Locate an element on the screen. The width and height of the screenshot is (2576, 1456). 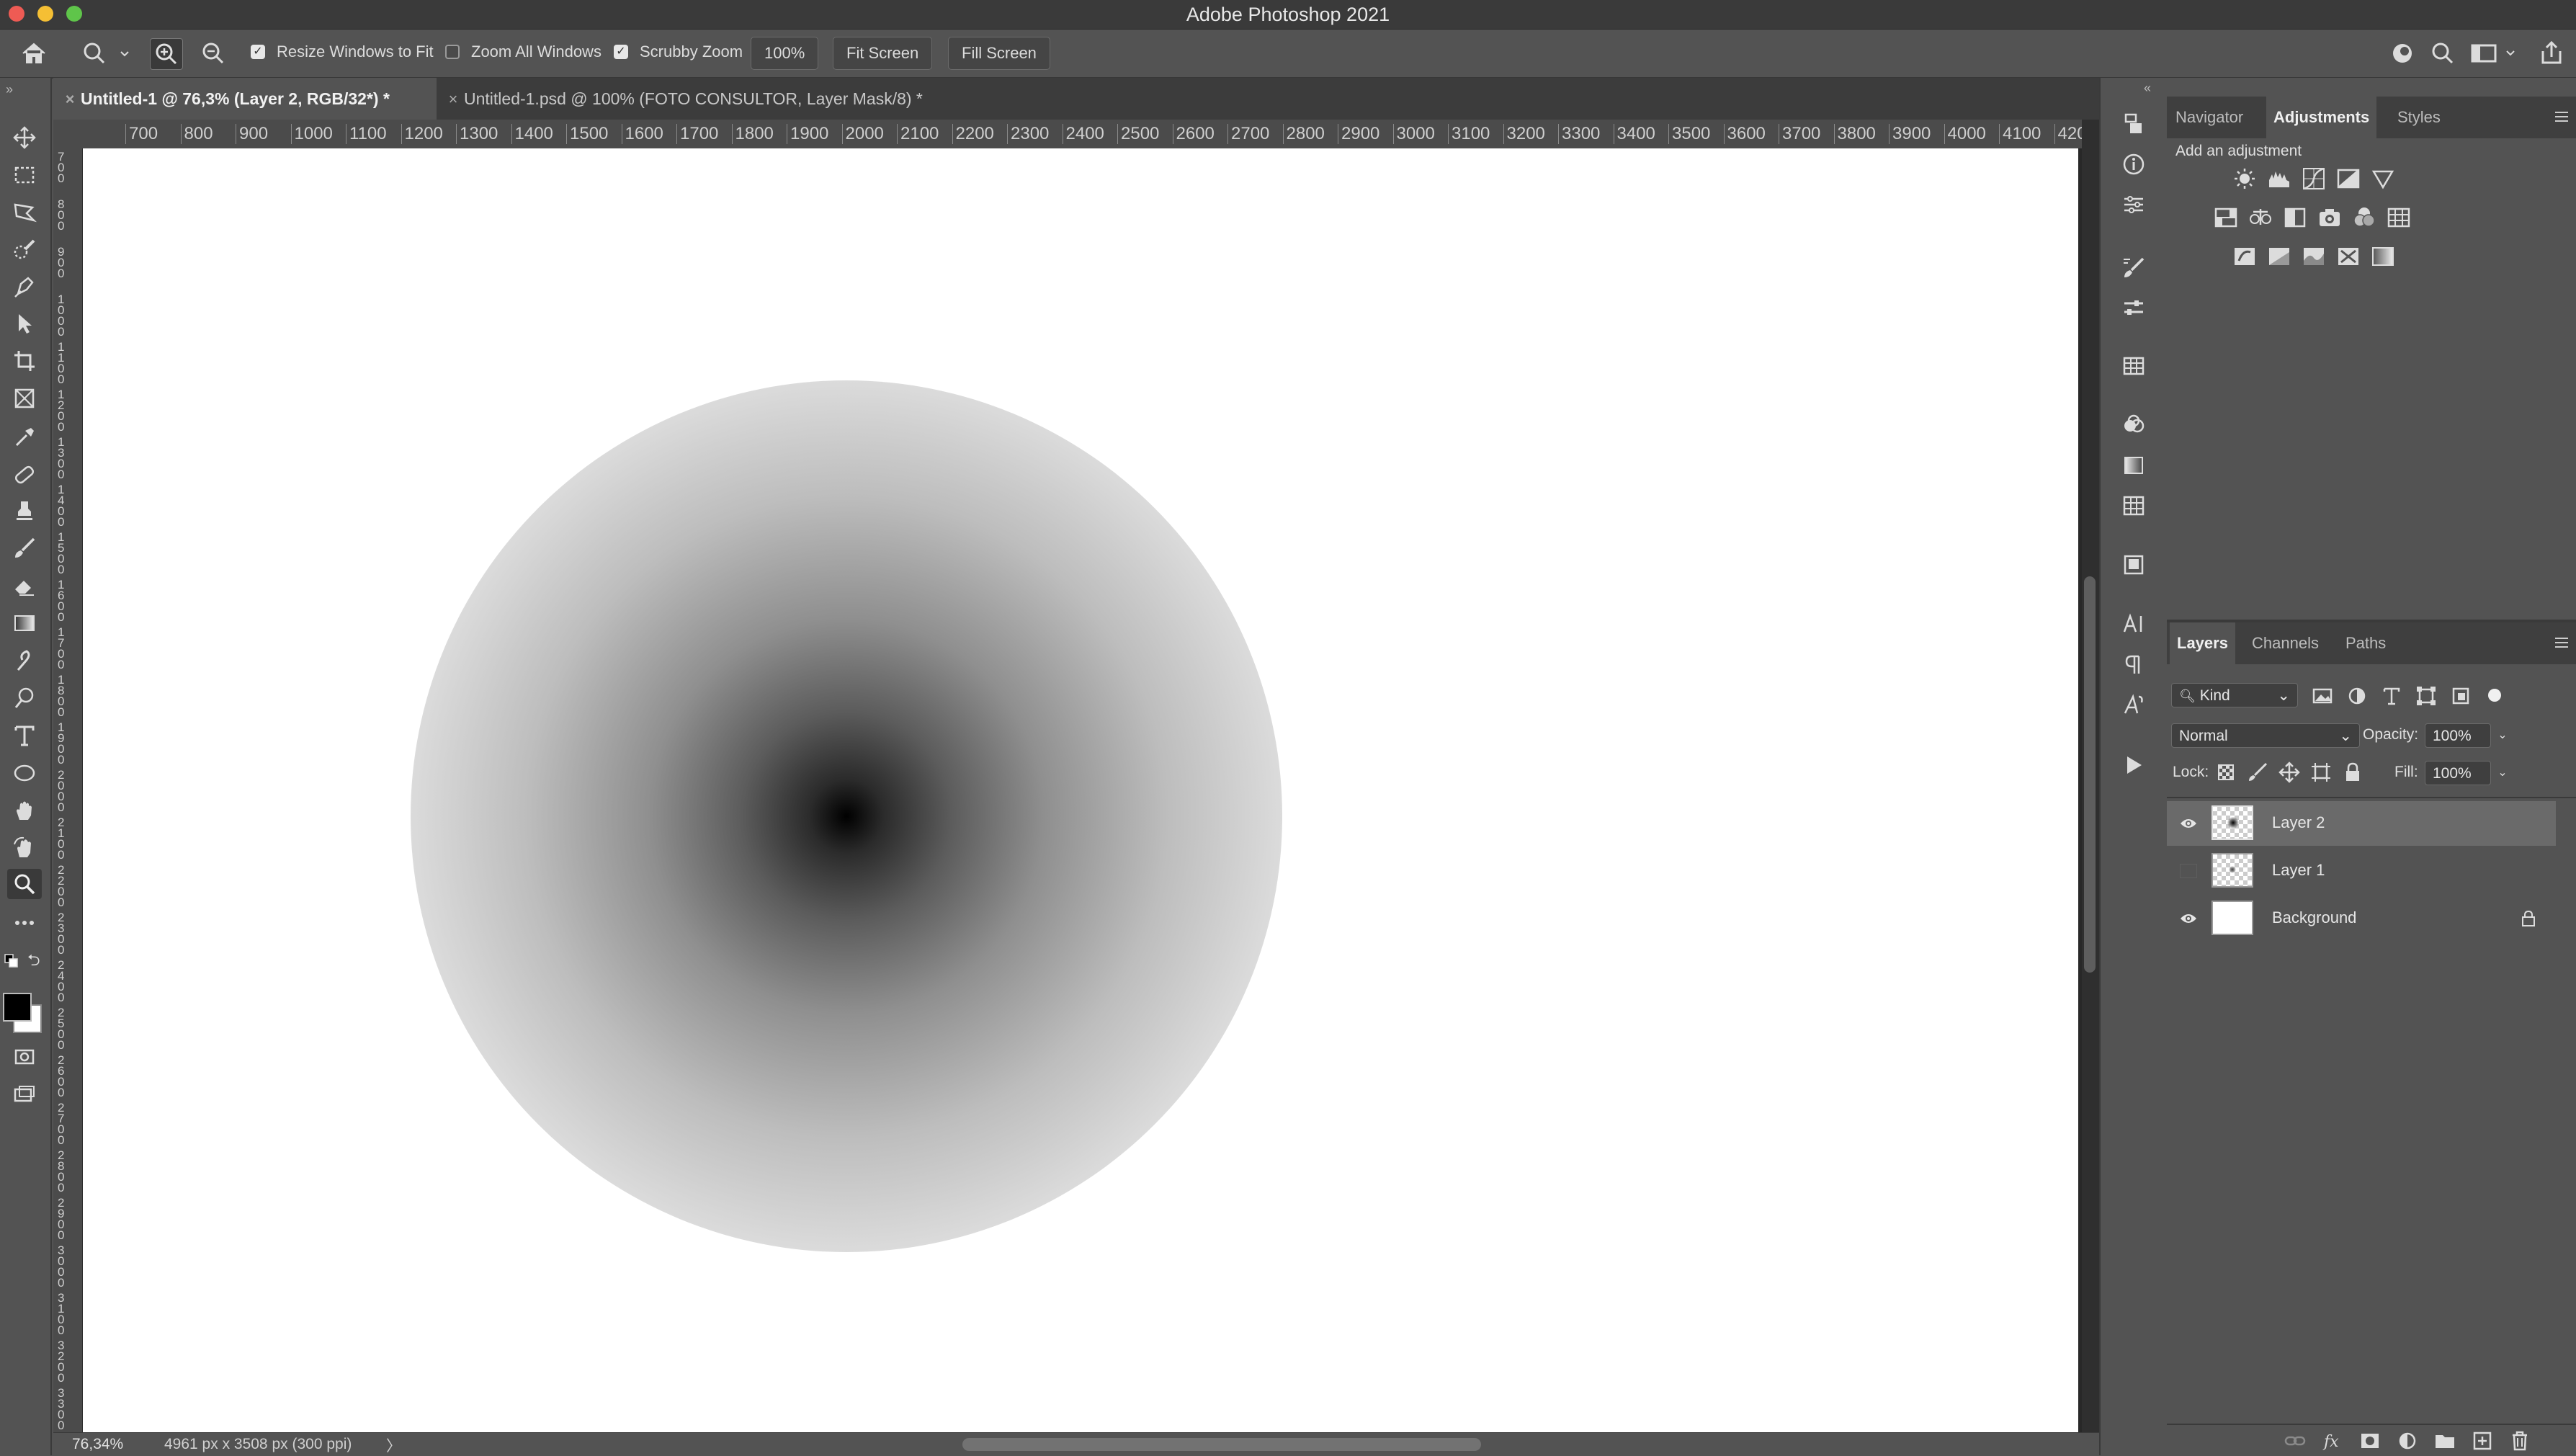
swatches-icon is located at coordinates (2133, 366).